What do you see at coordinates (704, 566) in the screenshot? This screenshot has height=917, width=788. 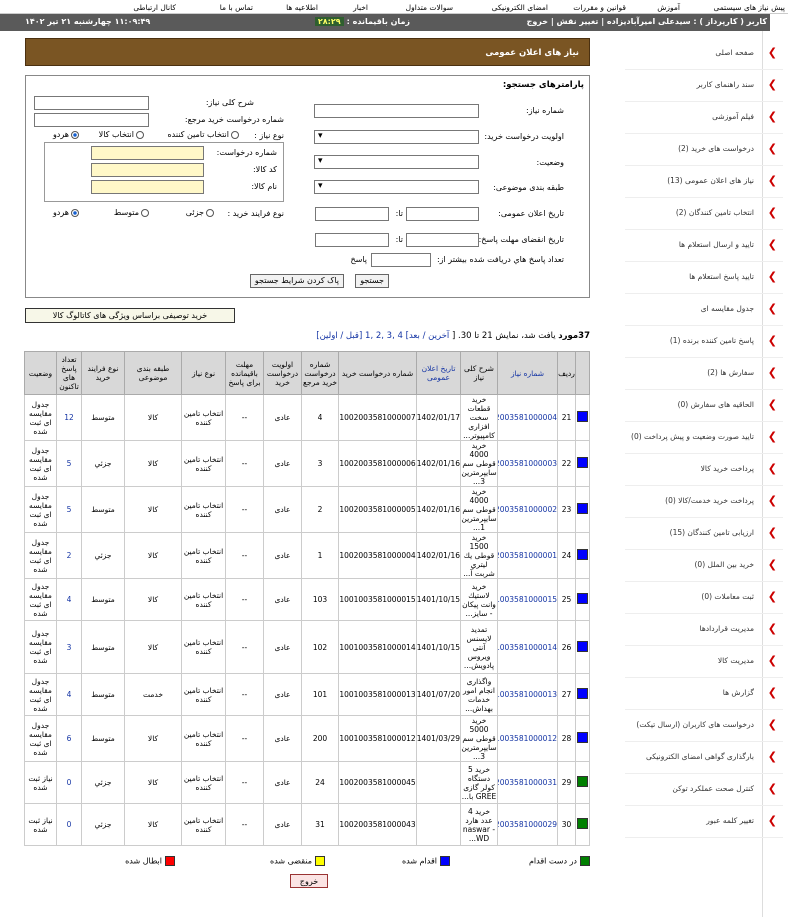 I see `sidebar-item: ❯ خرید بین الملل (0)` at bounding box center [704, 566].